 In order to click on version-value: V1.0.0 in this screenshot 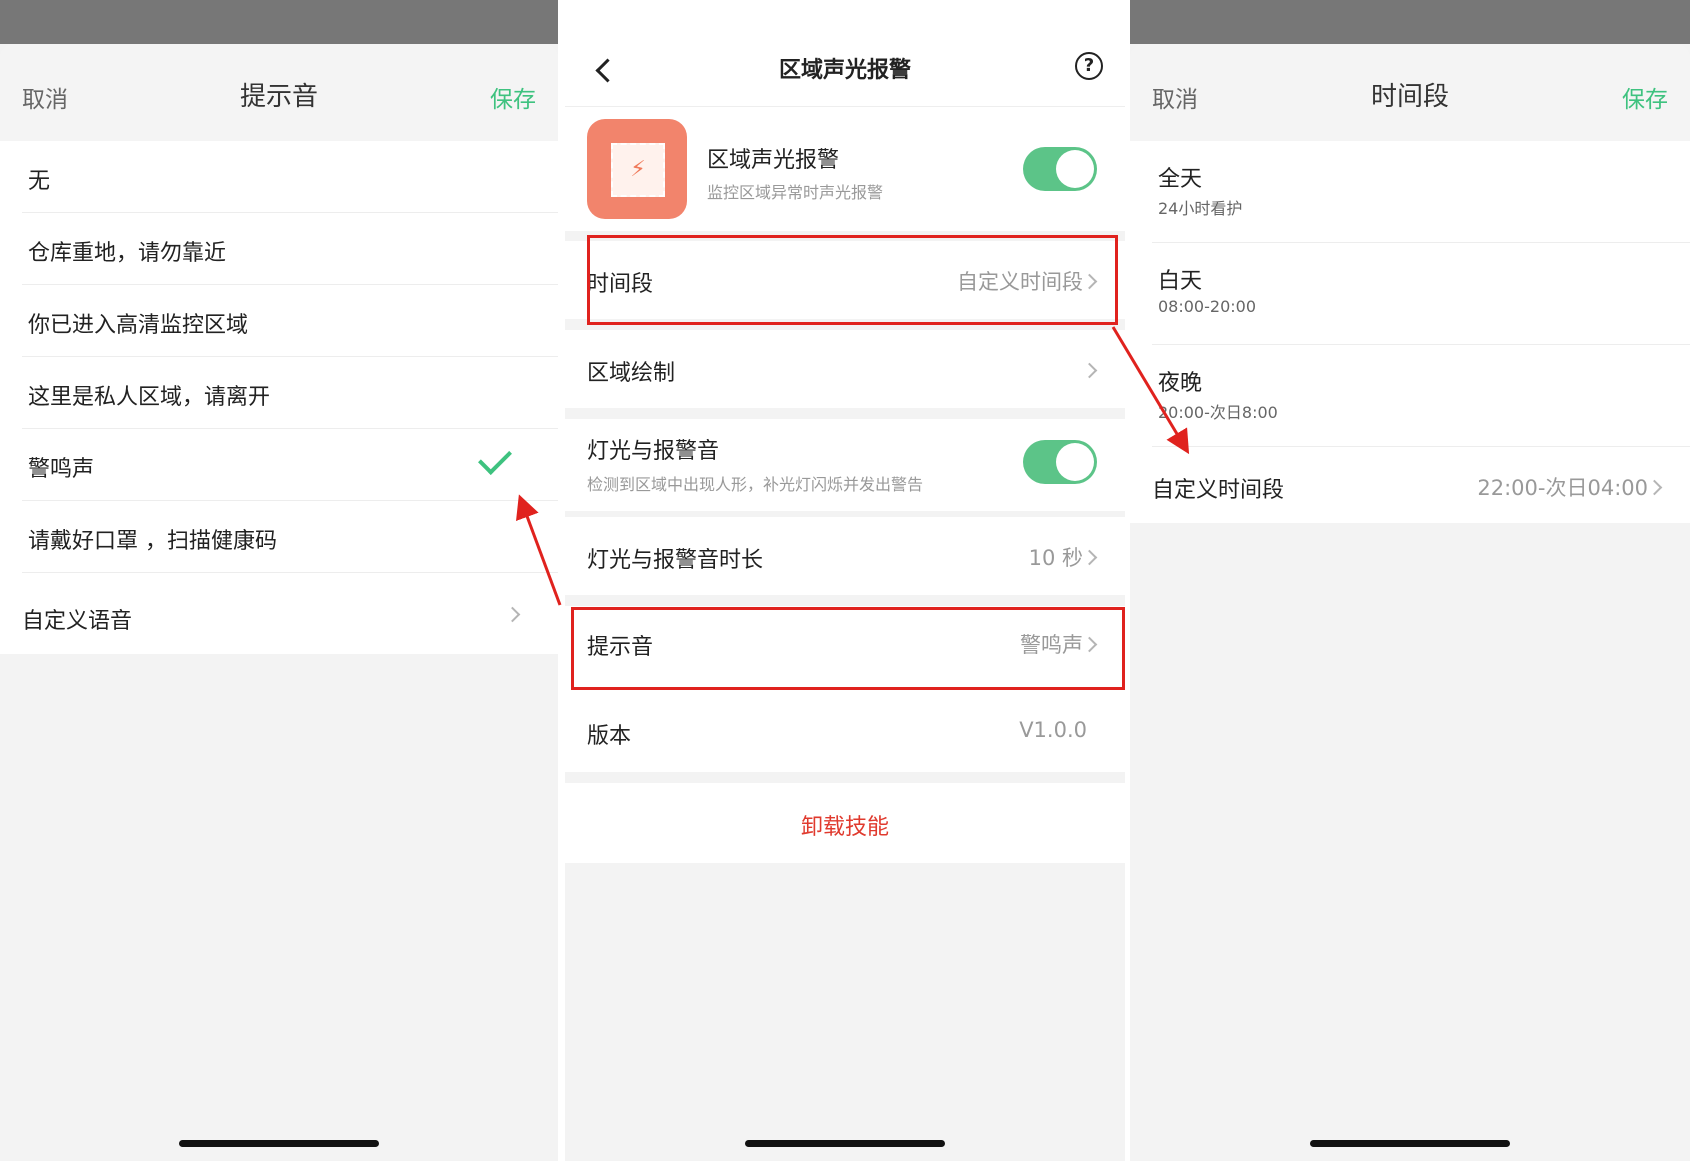, I will do `click(1053, 730)`.